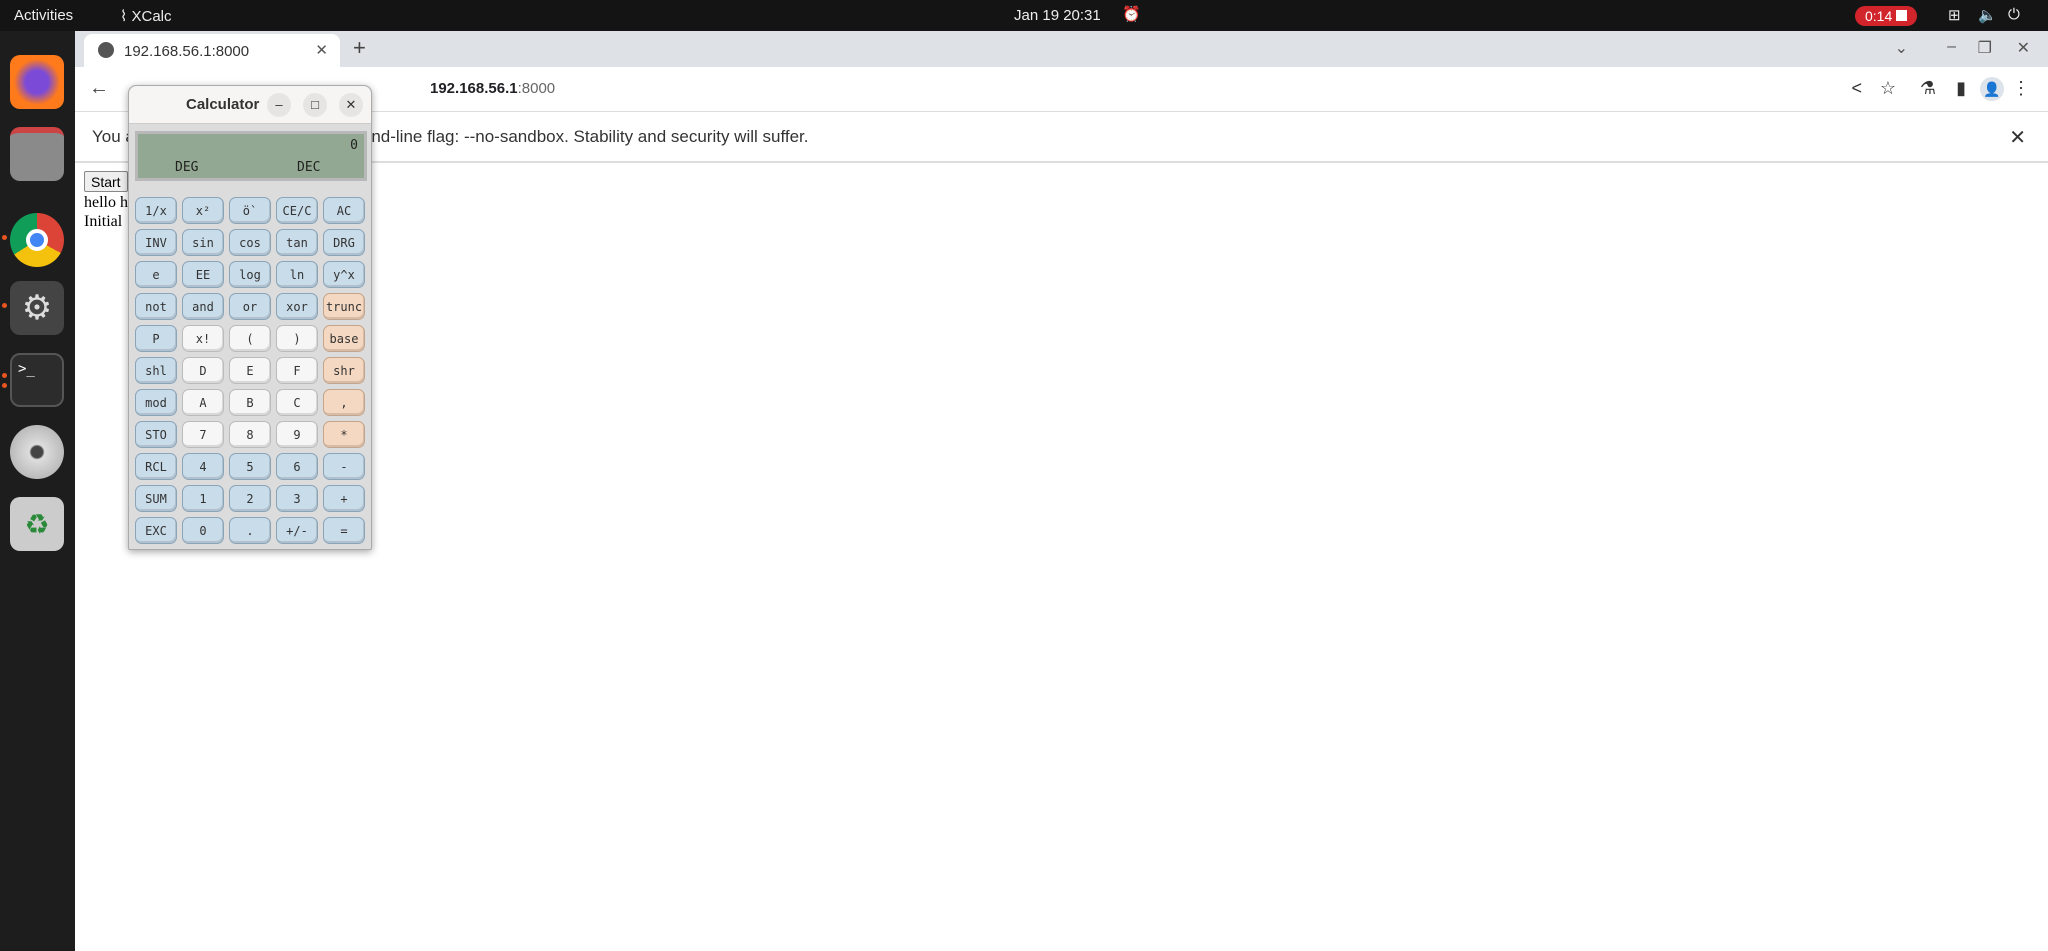 The image size is (2048, 951). I want to click on calc-key: STO, so click(156, 434).